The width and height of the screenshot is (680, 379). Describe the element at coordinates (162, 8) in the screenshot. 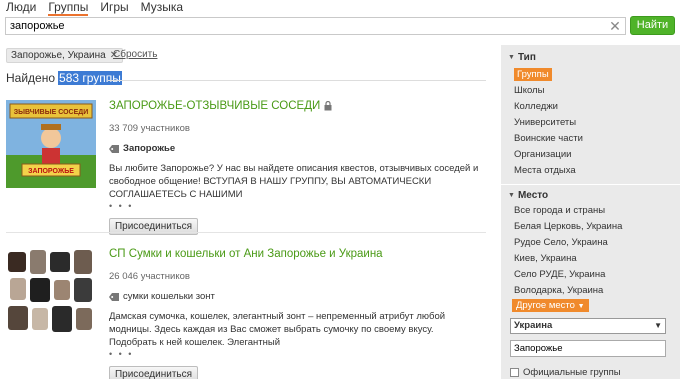

I see `tab-music: Музыка` at that location.